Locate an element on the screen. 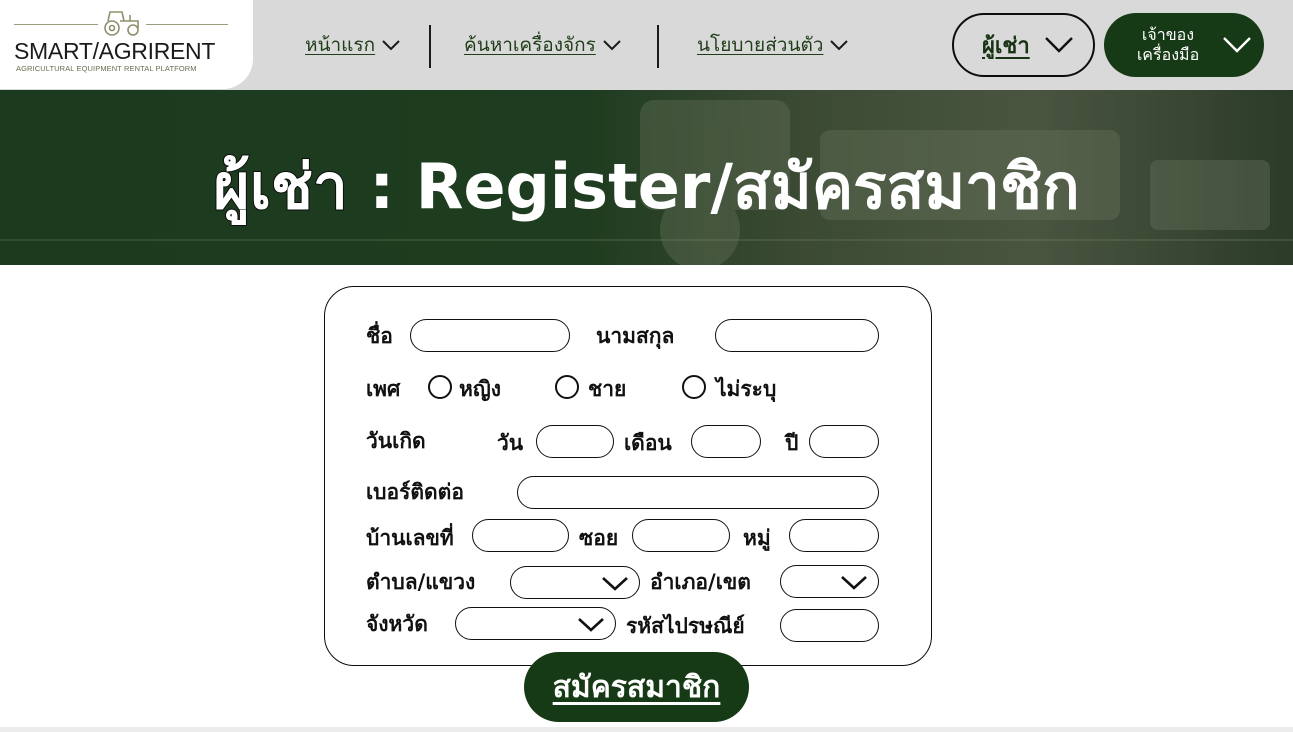  nav-privacy-policy: นโยบายส่วนตัว is located at coordinates (773, 45).